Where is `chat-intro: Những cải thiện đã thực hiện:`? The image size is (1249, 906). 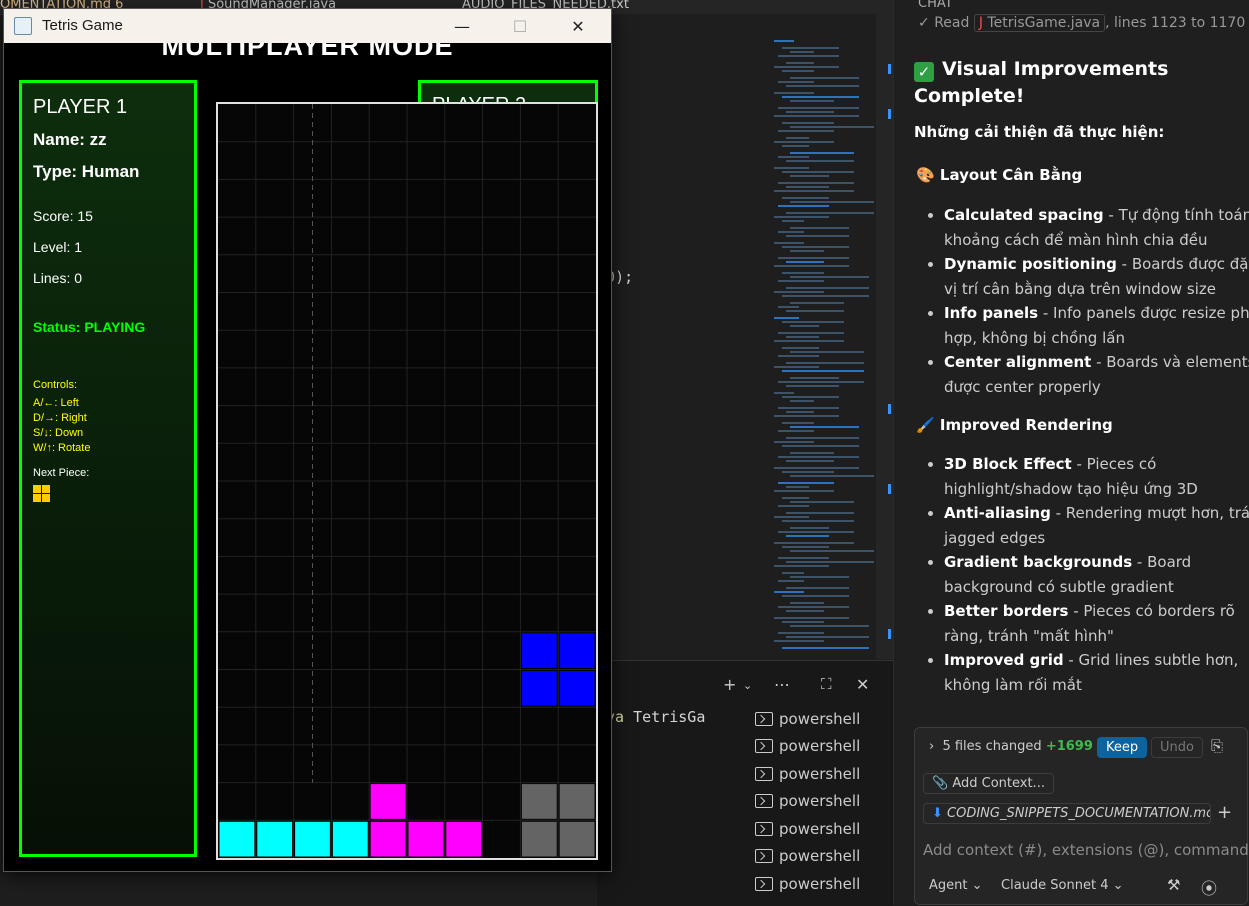
chat-intro: Những cải thiện đã thực hiện: is located at coordinates (1039, 132).